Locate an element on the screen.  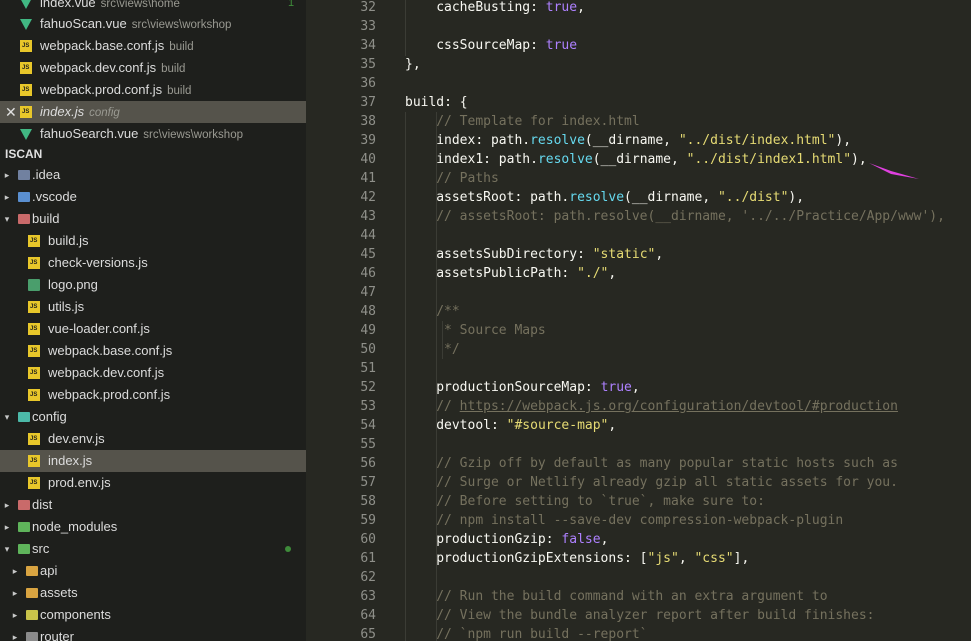
code-token: (__dirname, is located at coordinates (639, 159).